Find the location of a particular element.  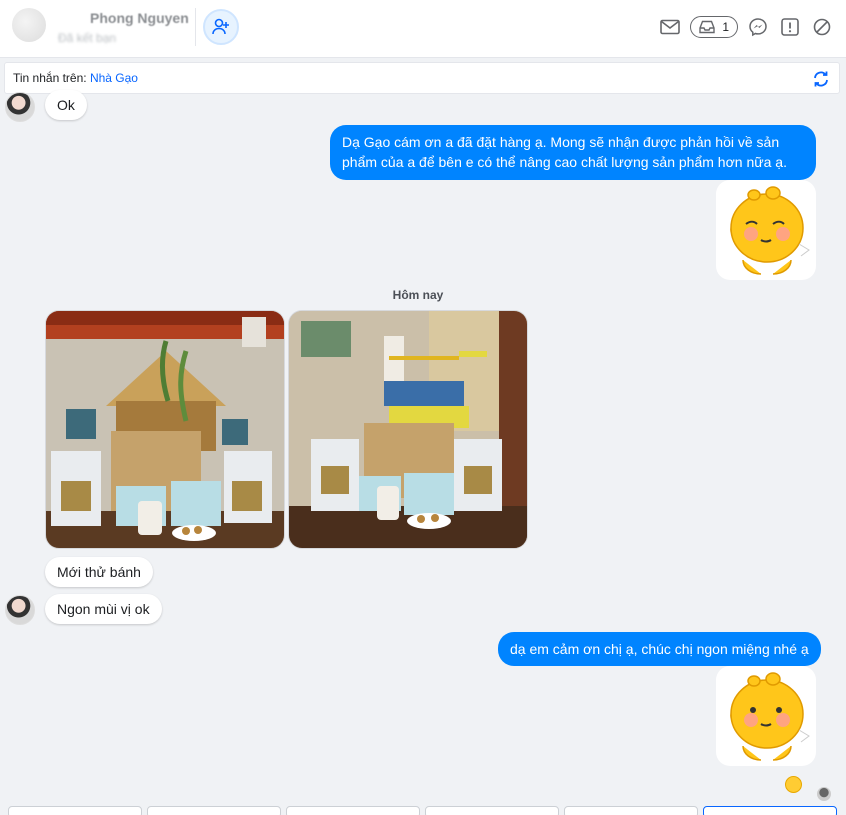

report-button is located at coordinates (790, 27).